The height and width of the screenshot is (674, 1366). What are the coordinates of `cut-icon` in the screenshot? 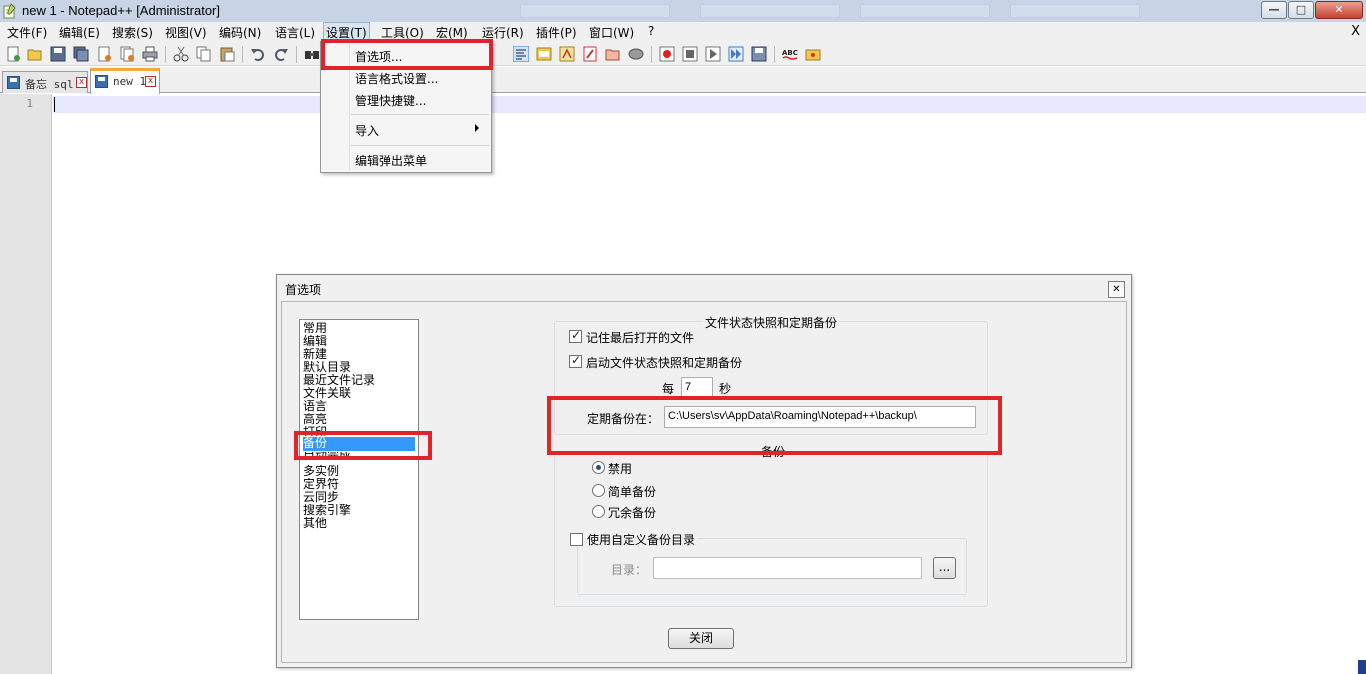 It's located at (181, 54).